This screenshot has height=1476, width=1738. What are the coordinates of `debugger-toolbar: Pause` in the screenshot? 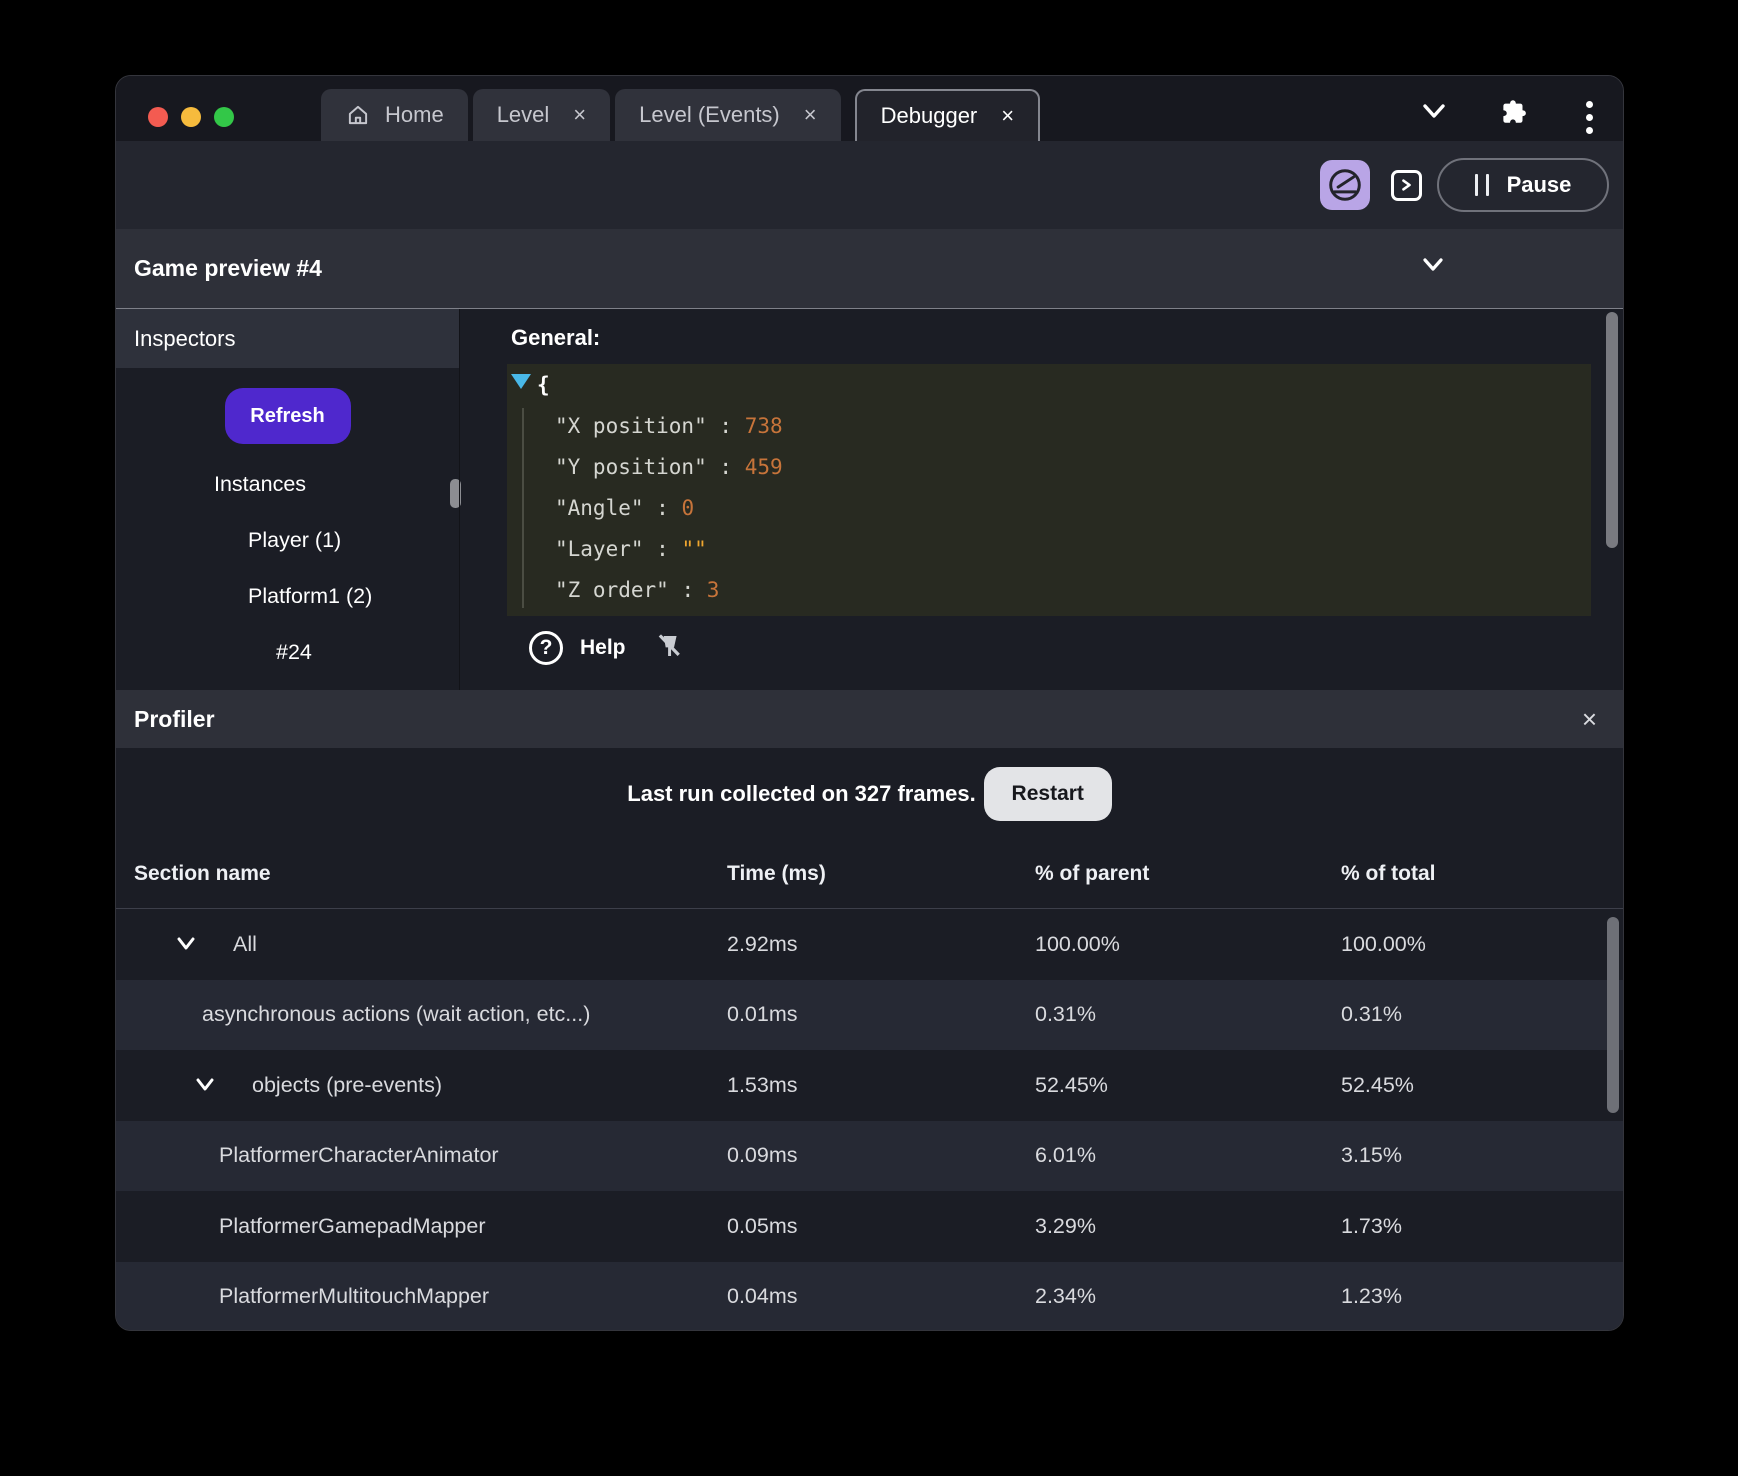 It's located at (869, 185).